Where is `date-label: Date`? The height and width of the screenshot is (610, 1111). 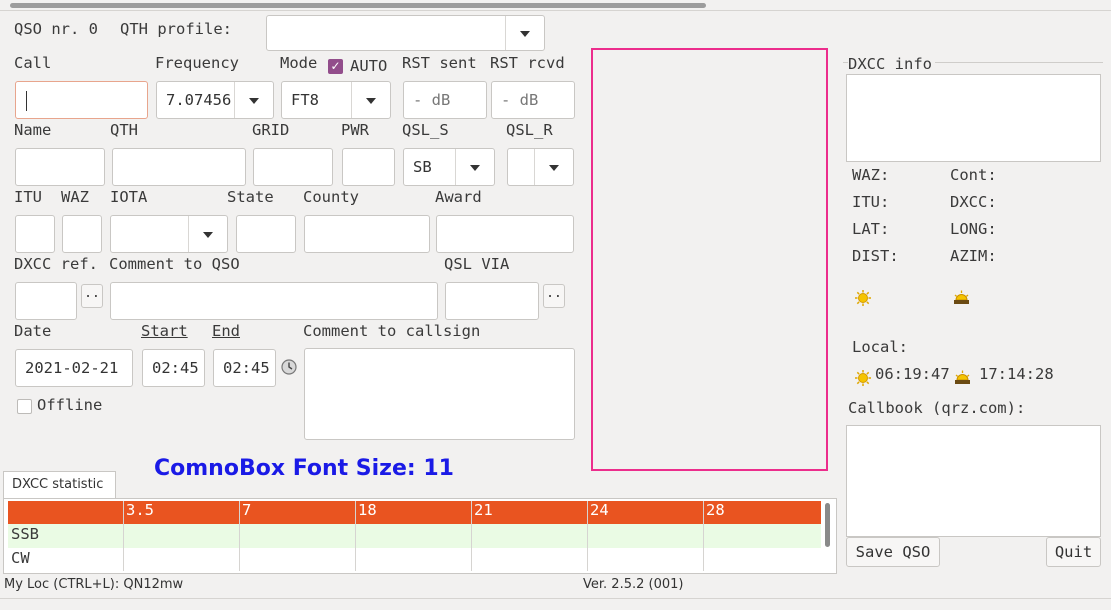
date-label: Date is located at coordinates (33, 331).